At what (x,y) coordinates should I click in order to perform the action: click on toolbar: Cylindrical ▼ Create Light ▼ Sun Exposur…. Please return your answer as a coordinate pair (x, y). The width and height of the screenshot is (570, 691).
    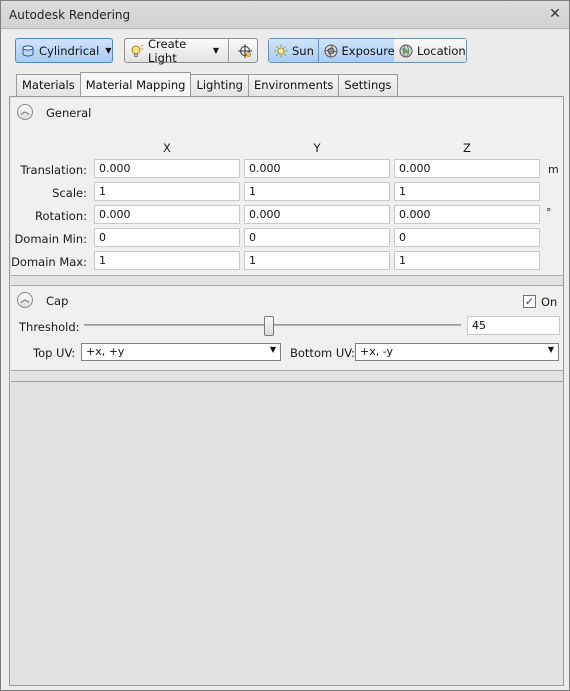
    Looking at the image, I should click on (285, 51).